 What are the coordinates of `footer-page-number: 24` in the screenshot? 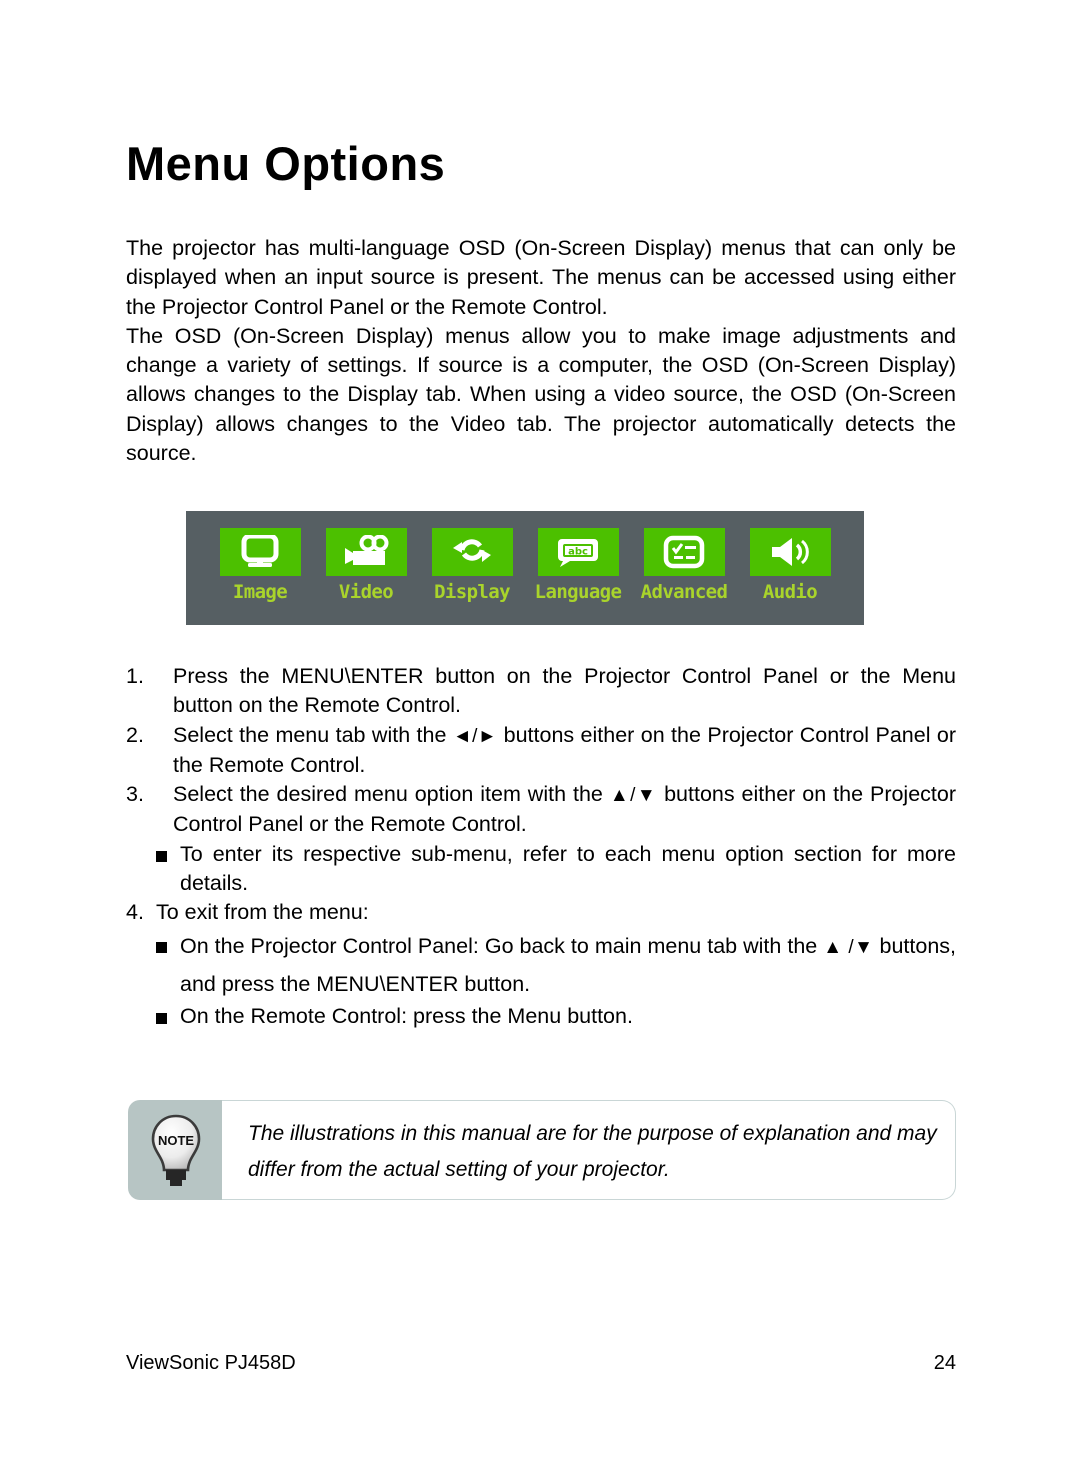 It's located at (944, 1363).